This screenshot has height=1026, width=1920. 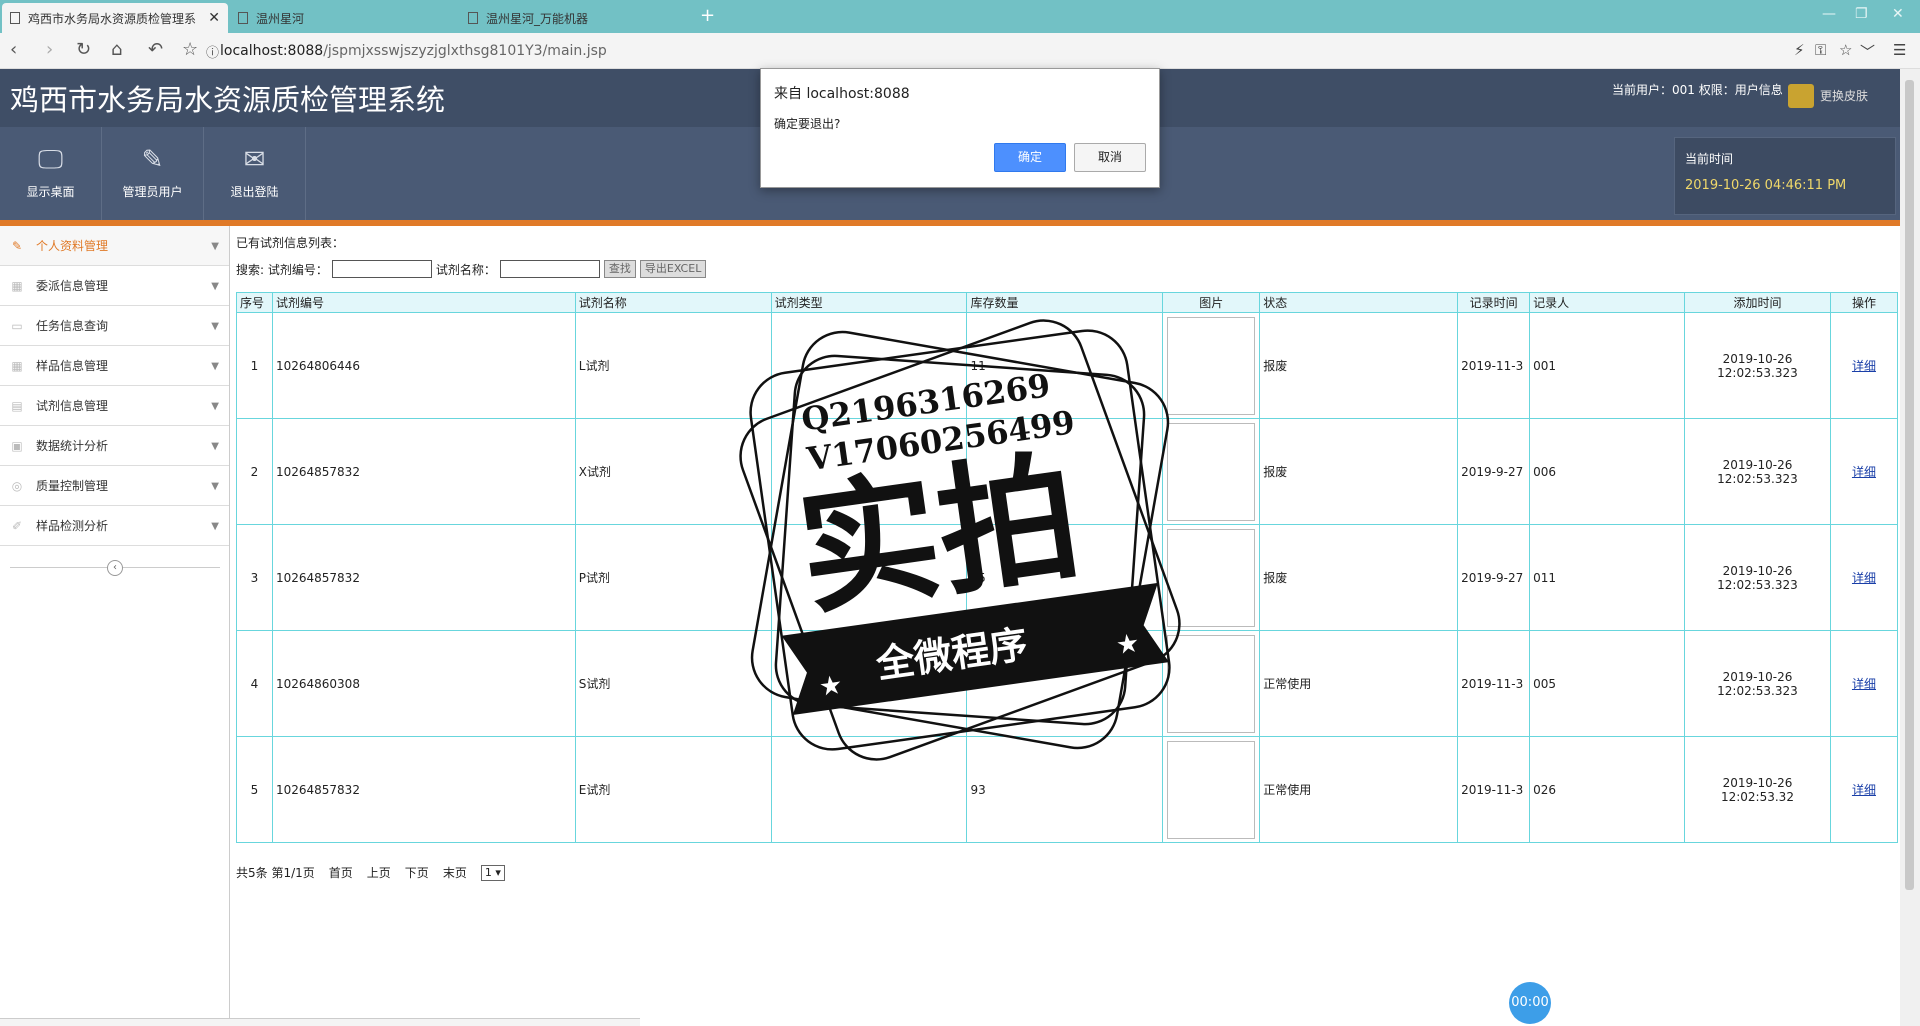 I want to click on record-time: 2019-11-3, so click(x=1494, y=789).